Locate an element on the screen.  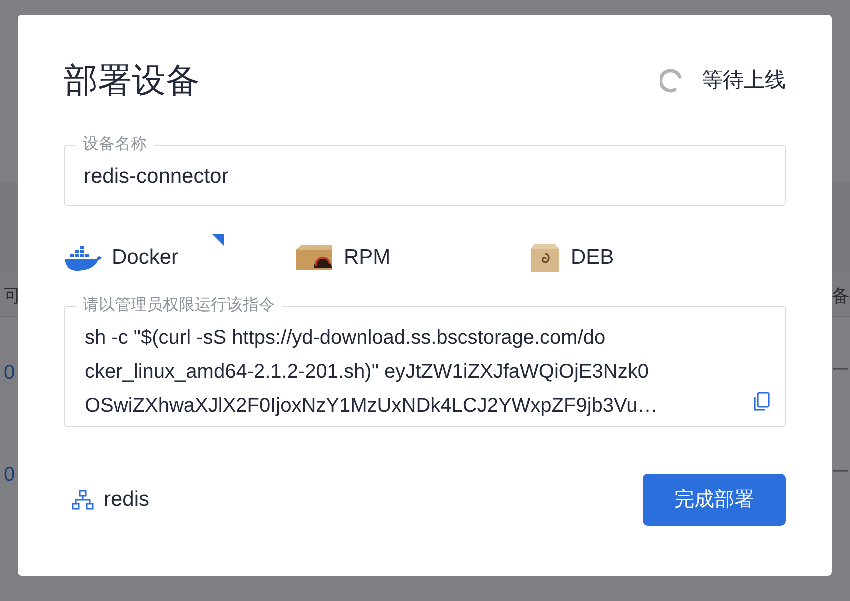
dialog-title: 部署设备 is located at coordinates (132, 81).